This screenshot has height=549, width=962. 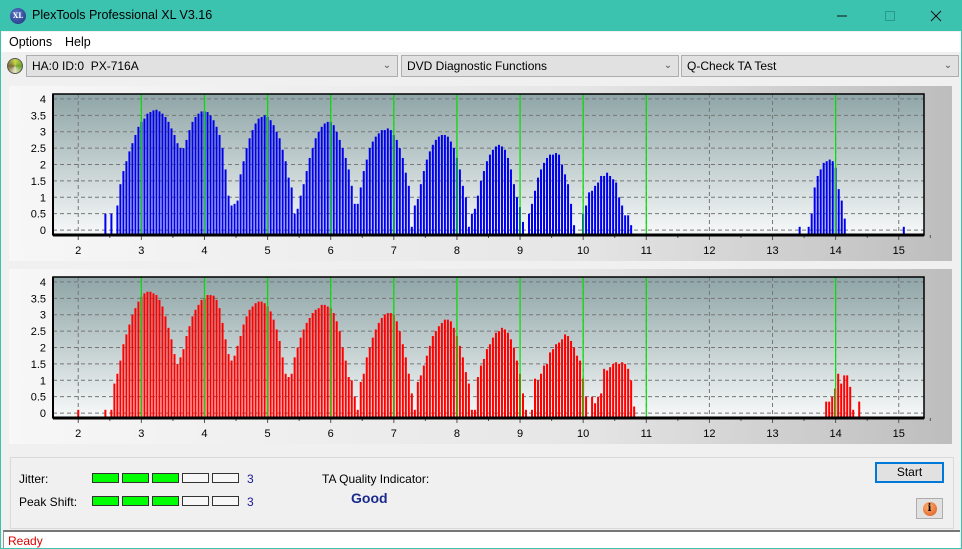 I want to click on menu-options: Options, so click(x=30, y=42).